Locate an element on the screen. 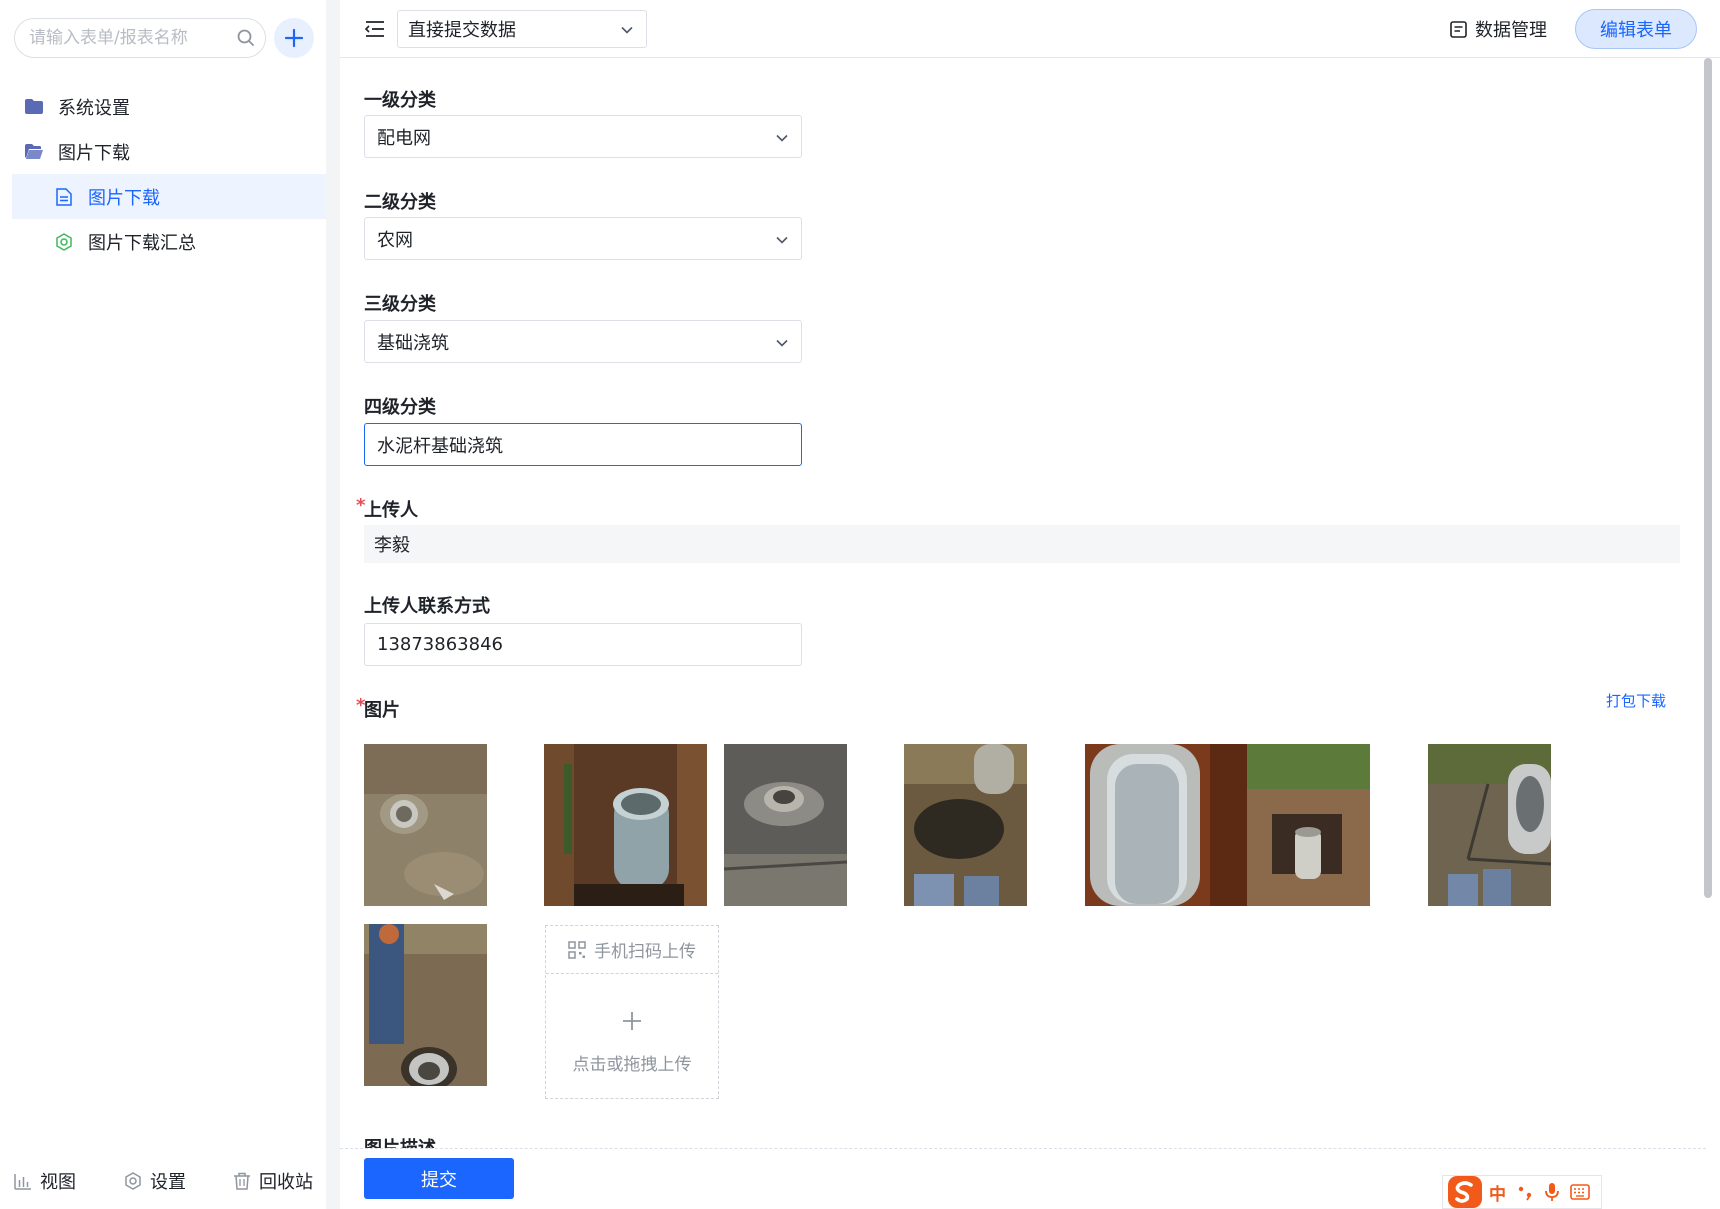 The width and height of the screenshot is (1720, 1209). report-icon is located at coordinates (64, 242).